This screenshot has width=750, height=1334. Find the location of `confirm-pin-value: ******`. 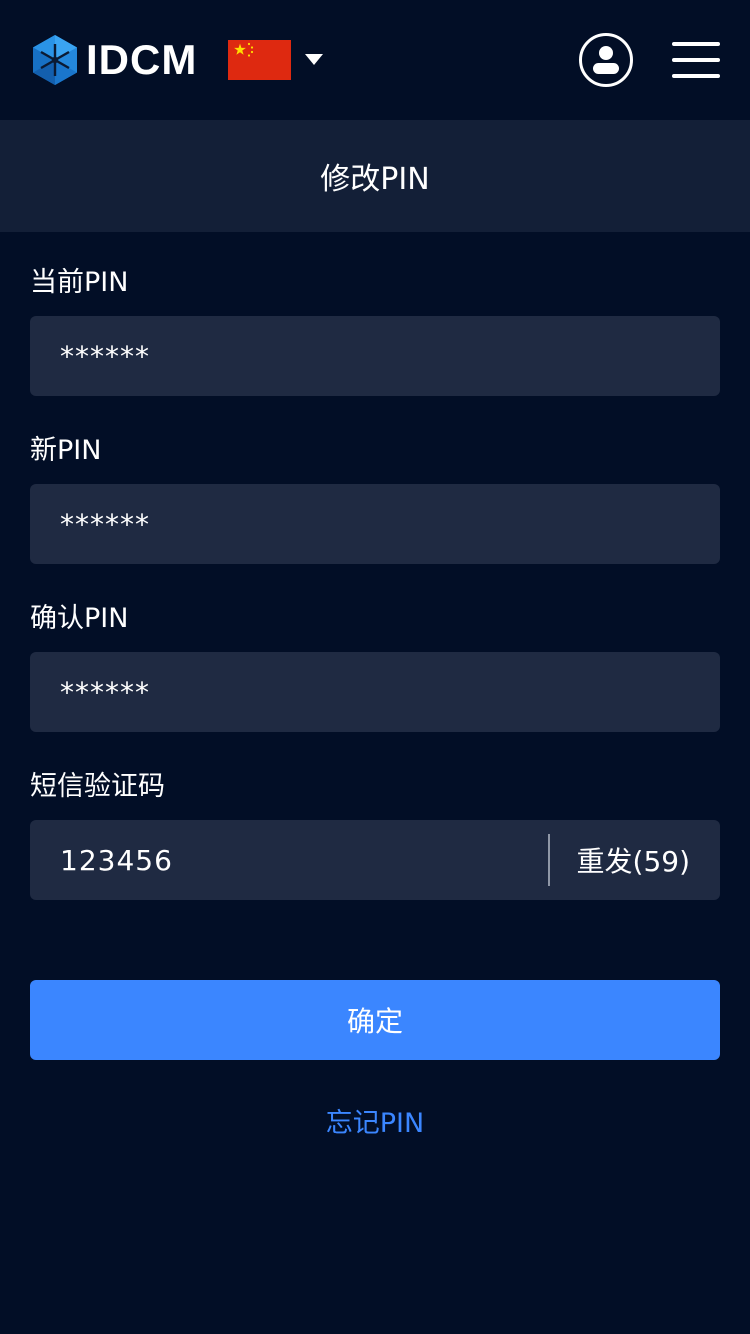

confirm-pin-value: ****** is located at coordinates (105, 692).